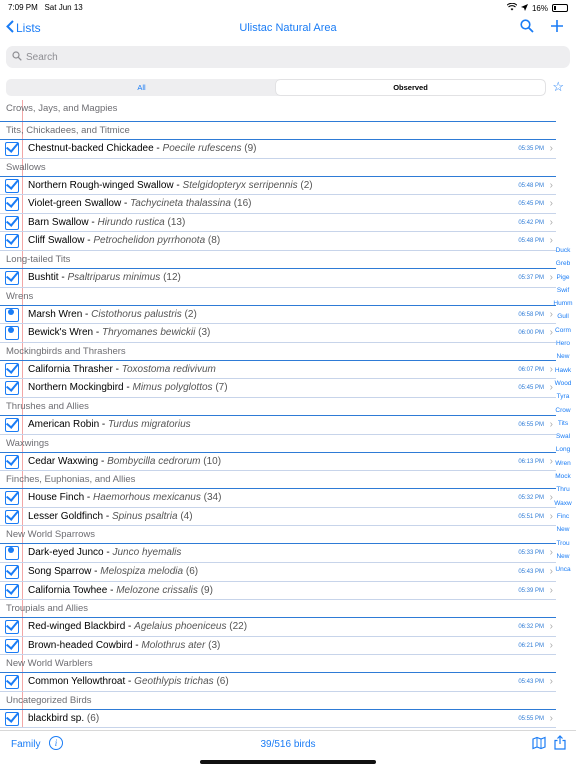 This screenshot has width=576, height=768. I want to click on index-entry: Swif, so click(563, 290).